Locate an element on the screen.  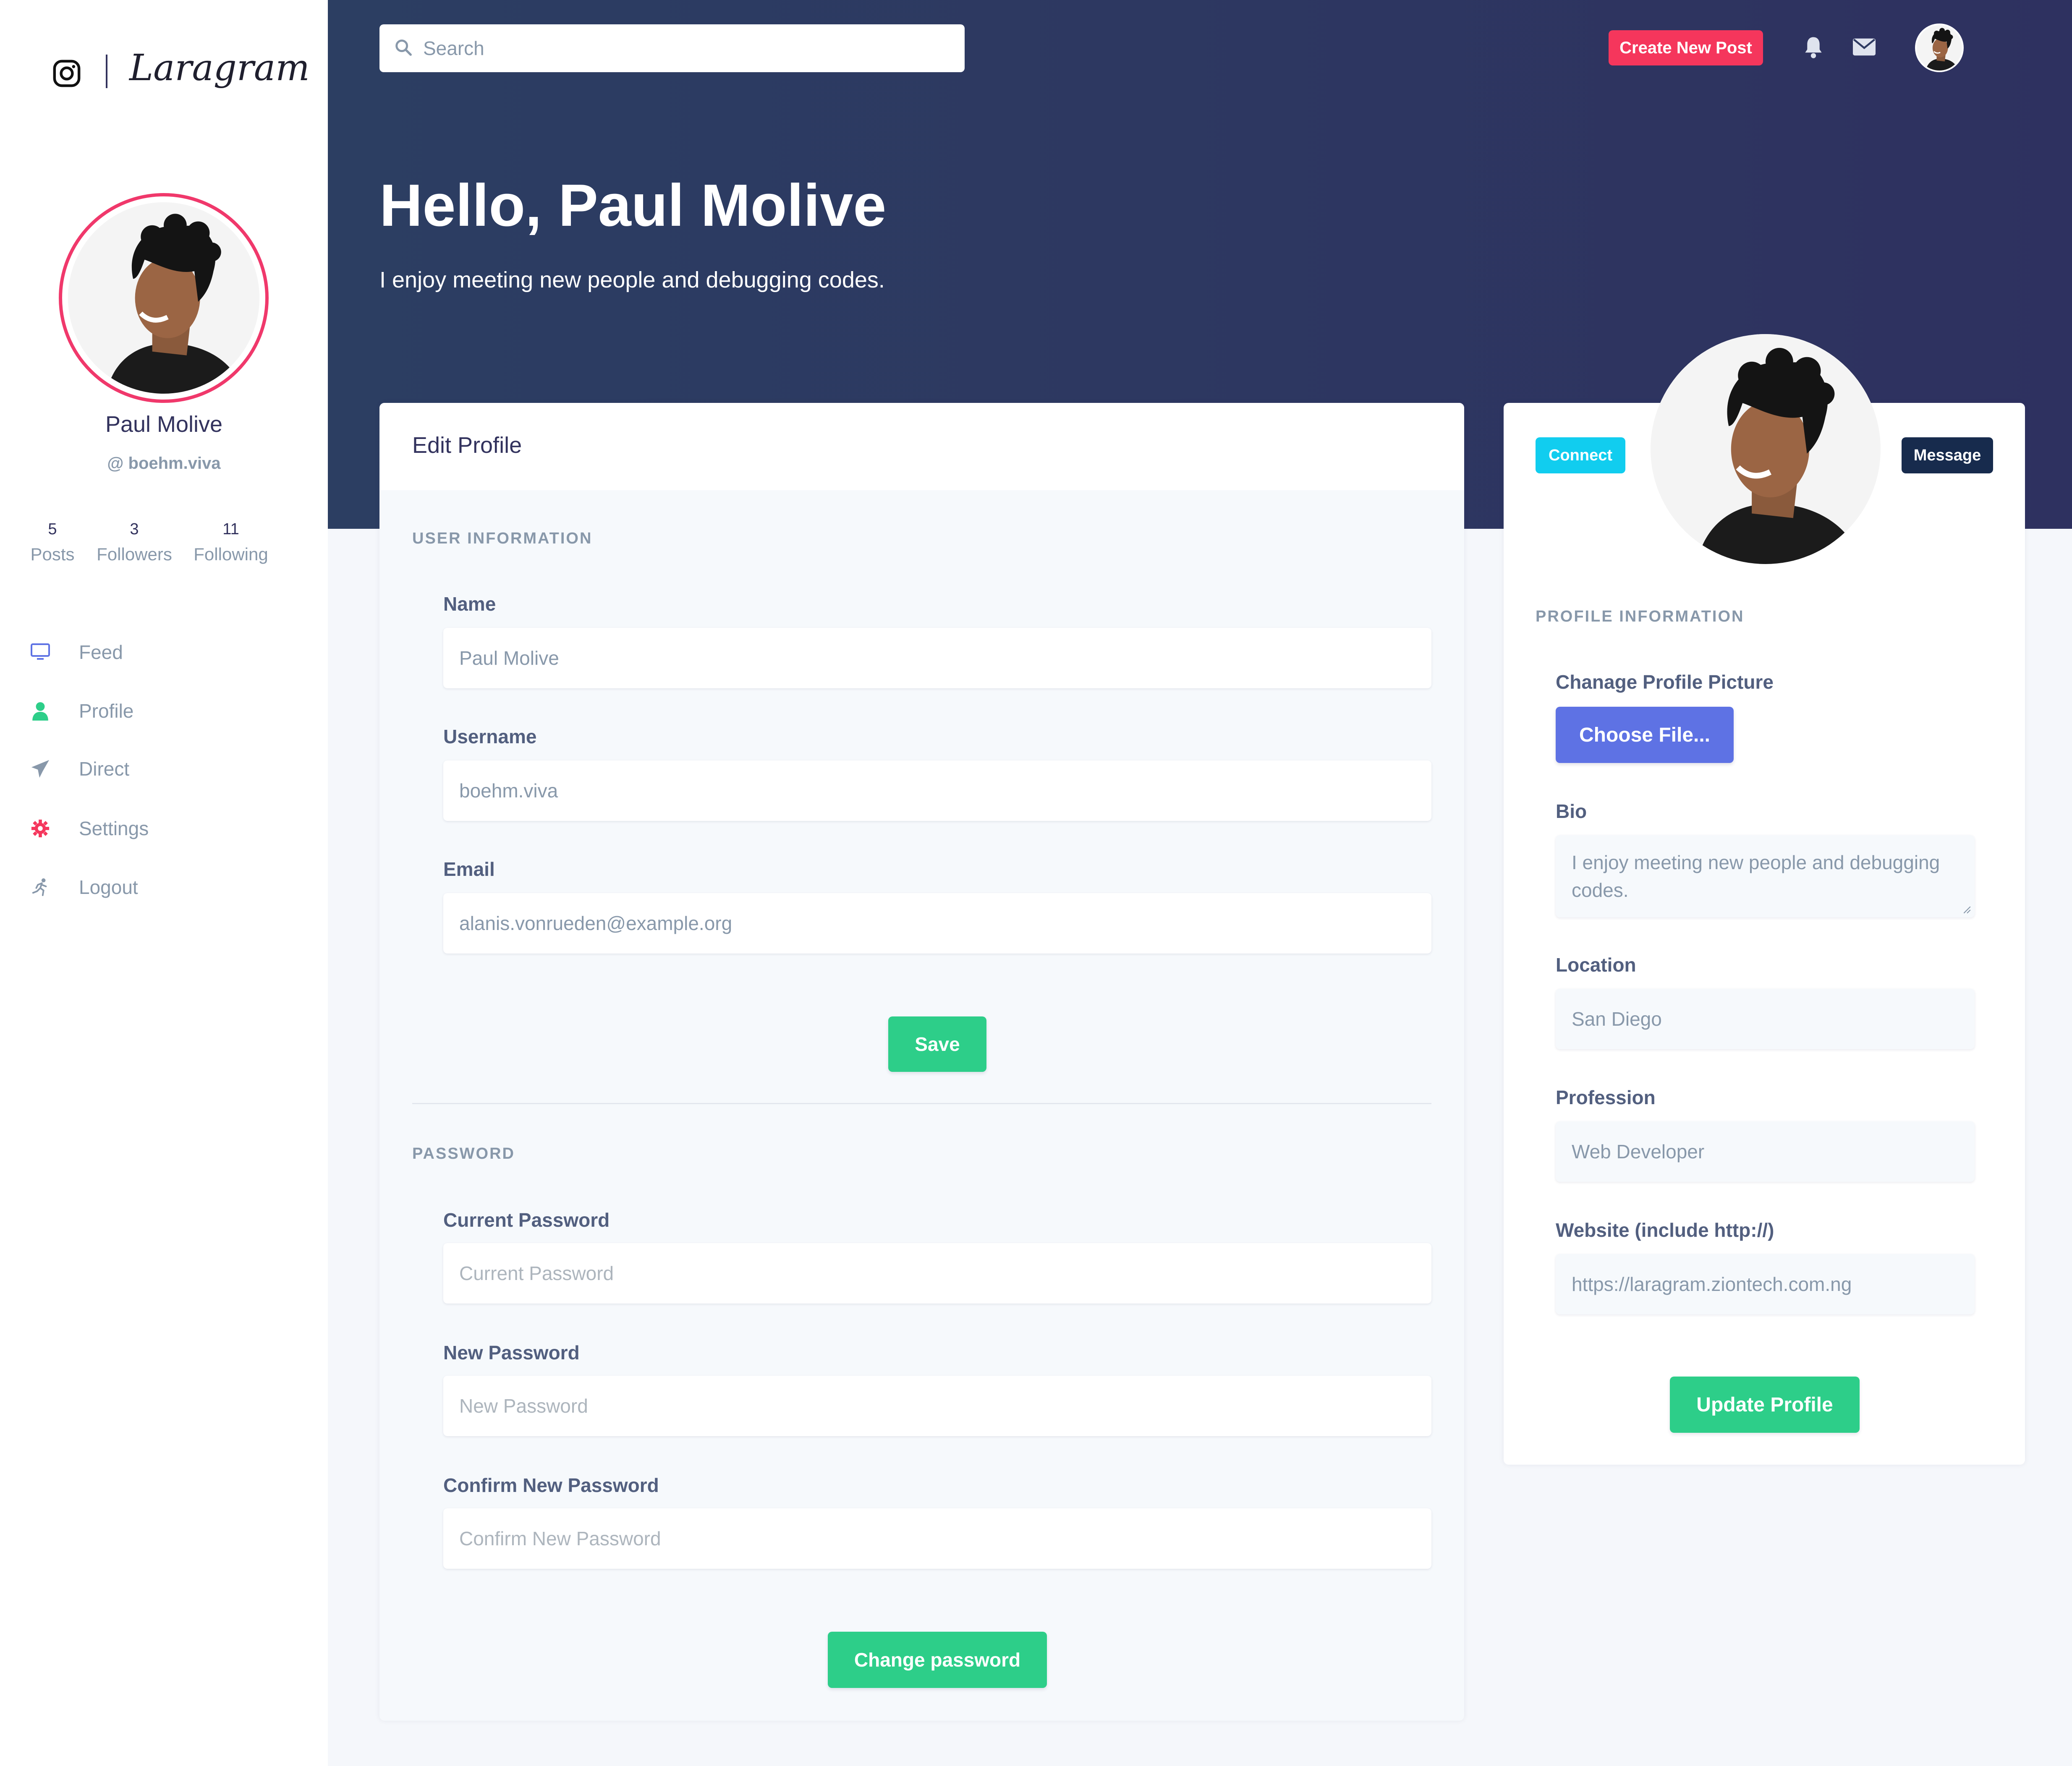
field-label: New Password is located at coordinates (511, 1353).